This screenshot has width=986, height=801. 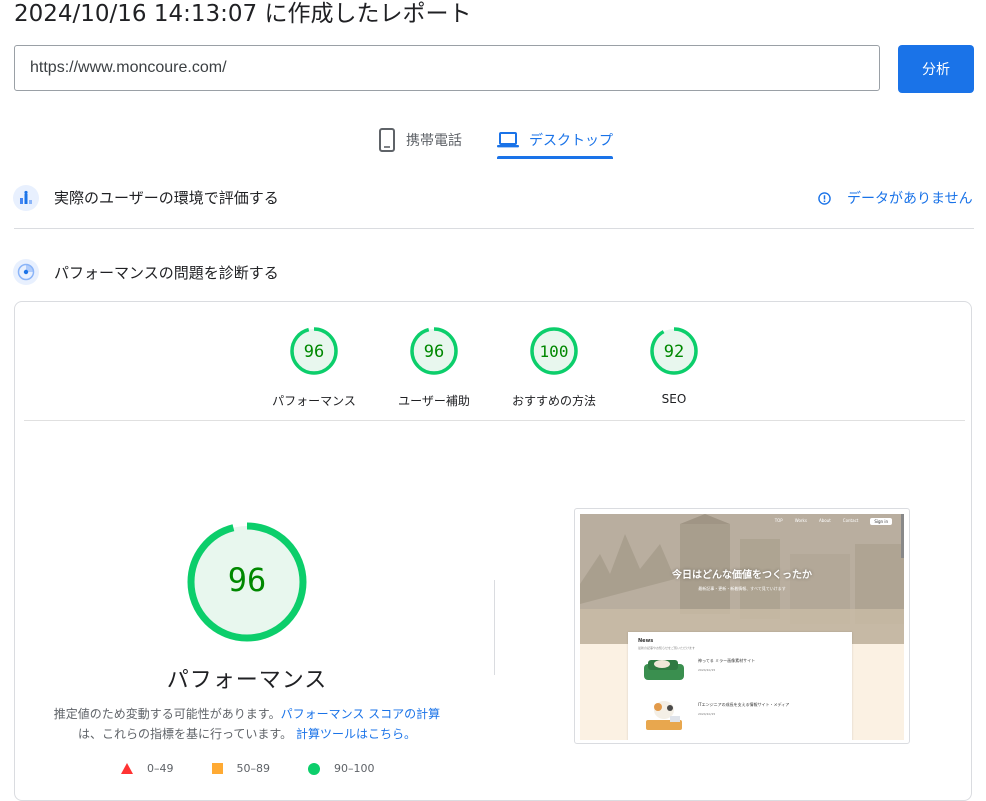 What do you see at coordinates (646, 641) in the screenshot?
I see `thumb-news-title: News` at bounding box center [646, 641].